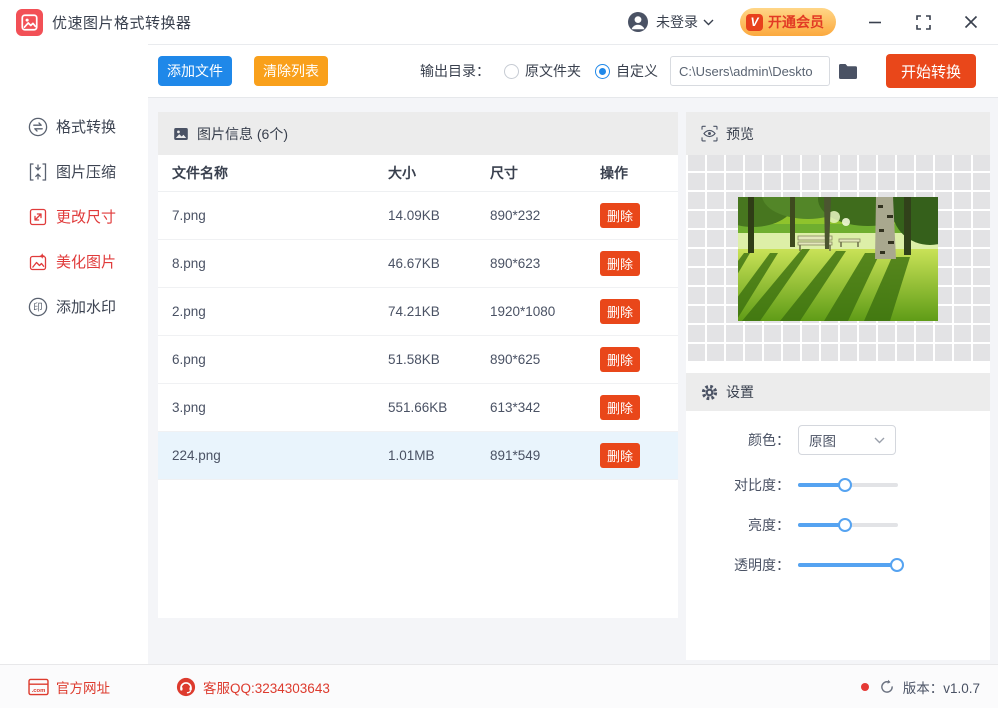 The height and width of the screenshot is (708, 998). I want to click on preview-eye-icon, so click(709, 133).